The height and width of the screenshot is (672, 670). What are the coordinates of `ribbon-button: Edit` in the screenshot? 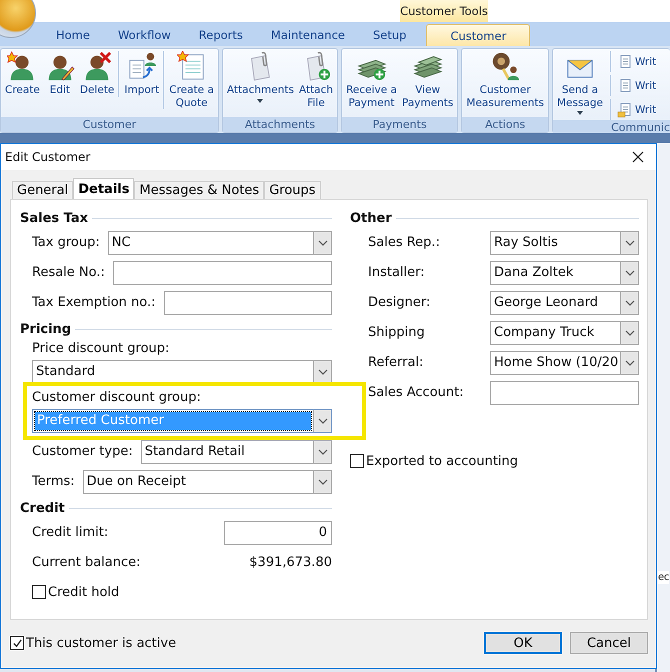 It's located at (60, 73).